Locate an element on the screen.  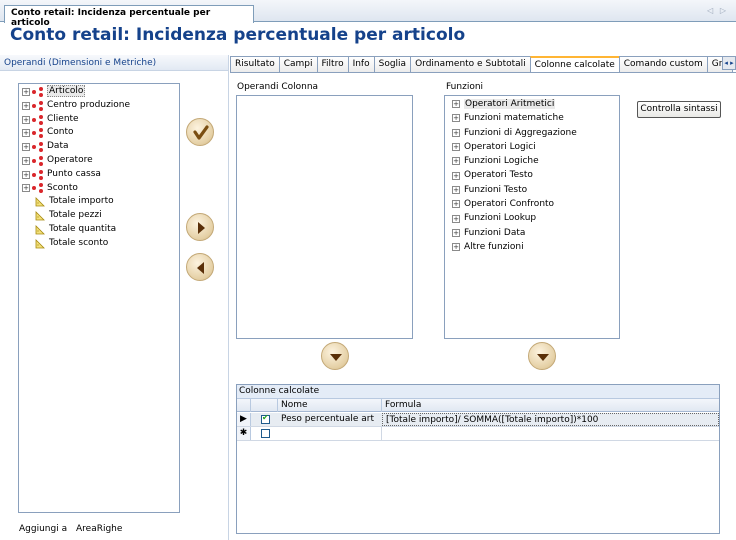
tab-info: Info is located at coordinates (361, 64).